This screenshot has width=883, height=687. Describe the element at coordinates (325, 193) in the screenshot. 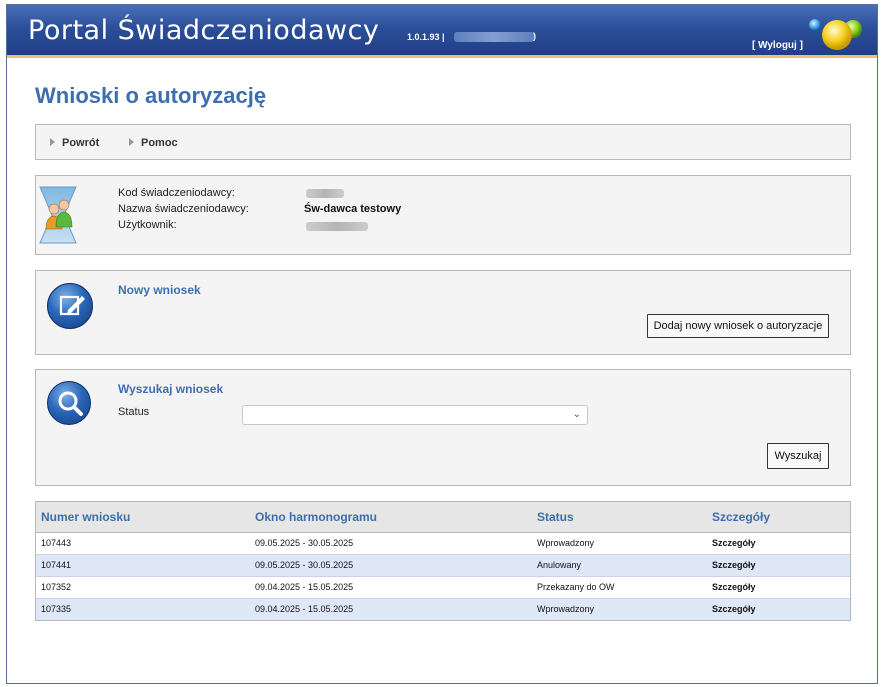

I see `redacted-provider-code` at that location.